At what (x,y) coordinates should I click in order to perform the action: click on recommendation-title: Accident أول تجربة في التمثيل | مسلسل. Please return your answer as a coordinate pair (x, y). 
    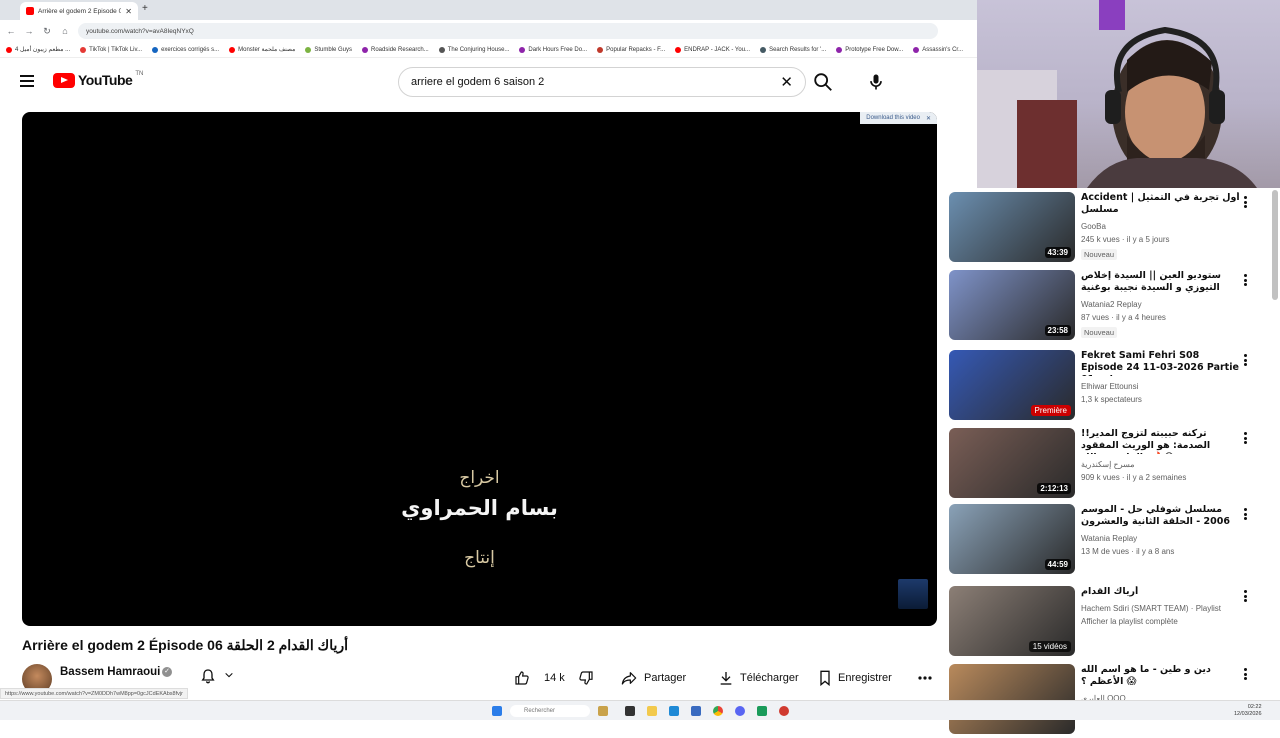
    Looking at the image, I should click on (1161, 204).